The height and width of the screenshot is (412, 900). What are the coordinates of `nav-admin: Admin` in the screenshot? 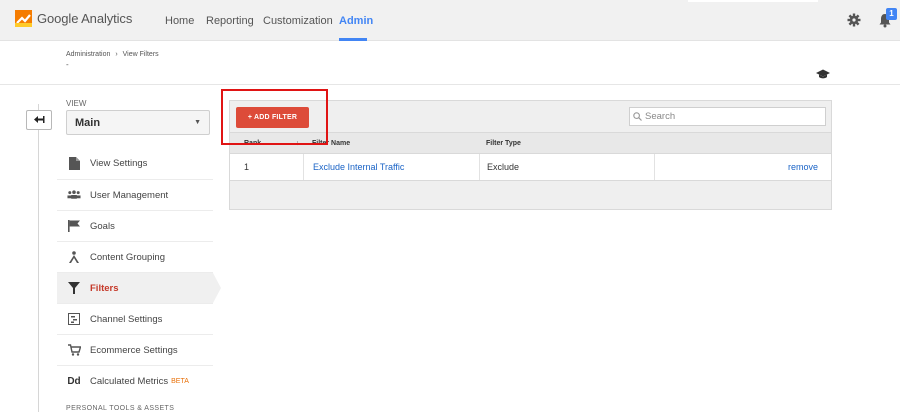 It's located at (356, 21).